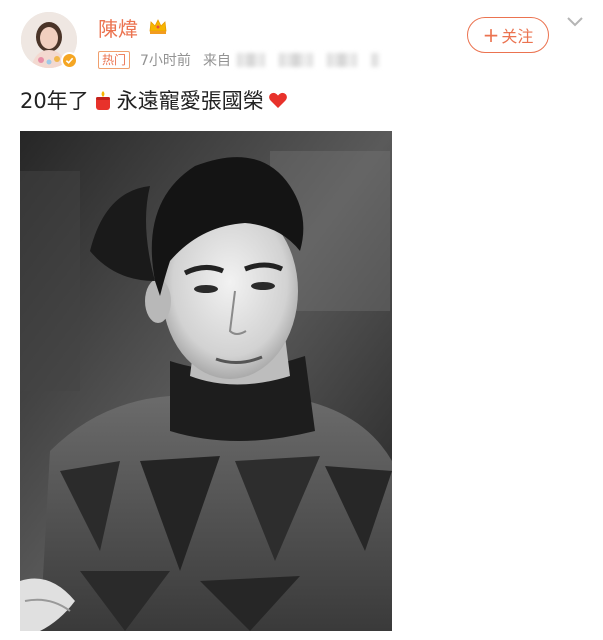 The width and height of the screenshot is (603, 640). I want to click on post-time: 7小时前, so click(165, 61).